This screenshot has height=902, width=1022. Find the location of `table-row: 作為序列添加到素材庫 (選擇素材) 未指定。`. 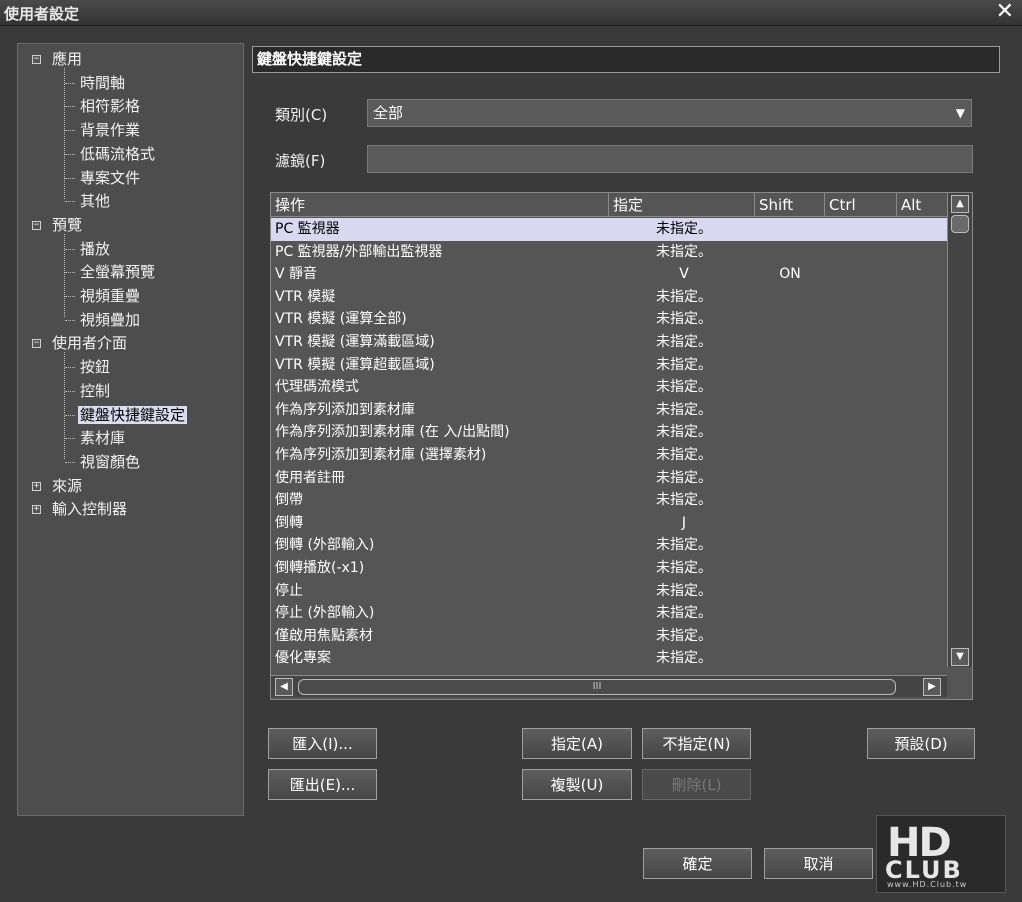

table-row: 作為序列添加到素材庫 (選擇素材) 未指定。 is located at coordinates (609, 455).